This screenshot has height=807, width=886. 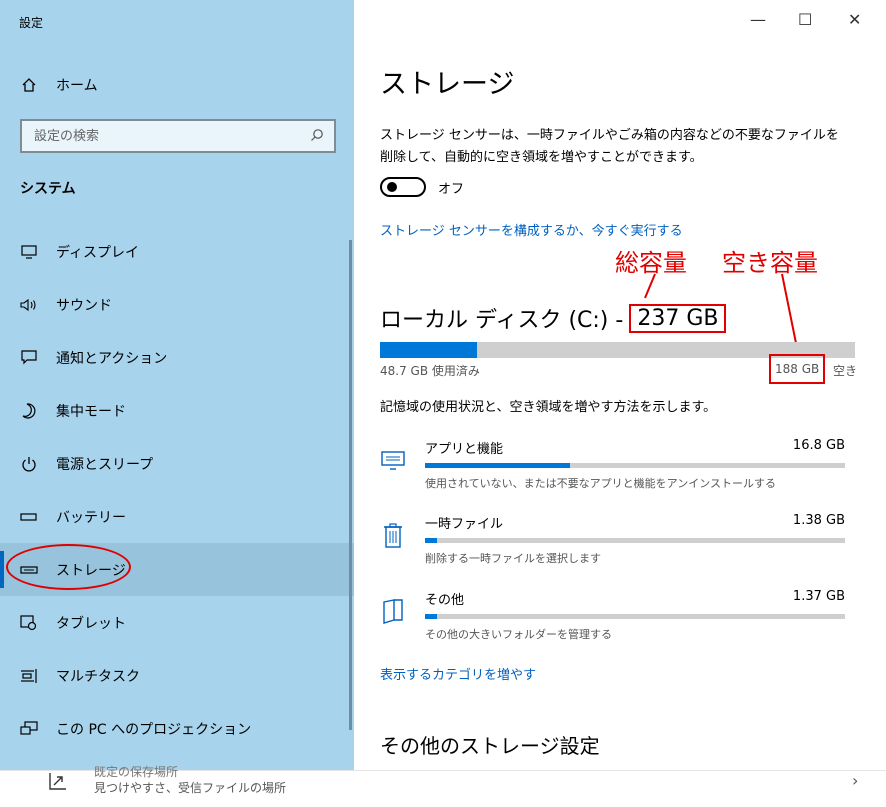 What do you see at coordinates (770, 263) in the screenshot?
I see `annotation-free-space: 空き容量` at bounding box center [770, 263].